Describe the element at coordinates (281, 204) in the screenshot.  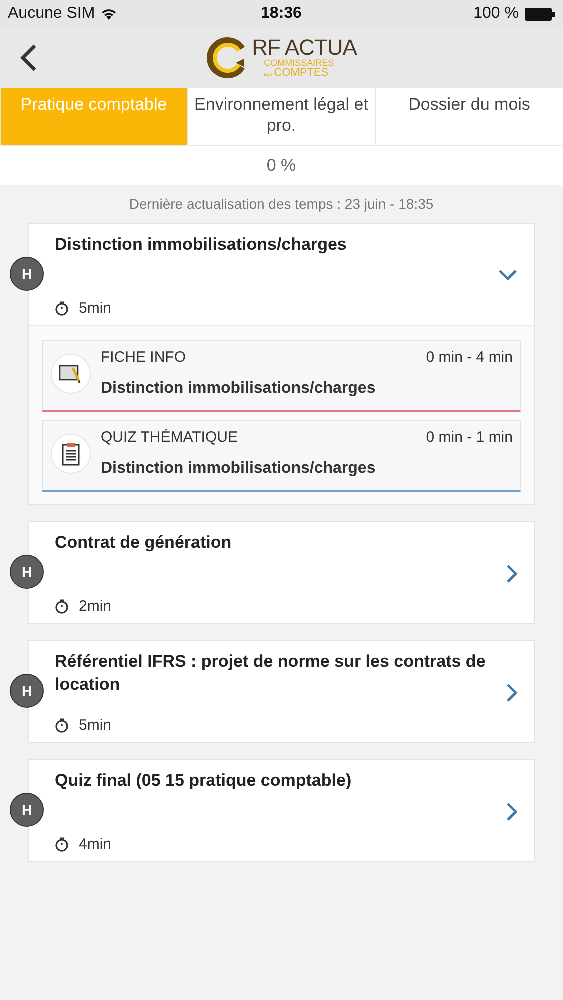
I see `last-update-text: Dernière actualisation des temps : 23 juin - 18:35` at that location.